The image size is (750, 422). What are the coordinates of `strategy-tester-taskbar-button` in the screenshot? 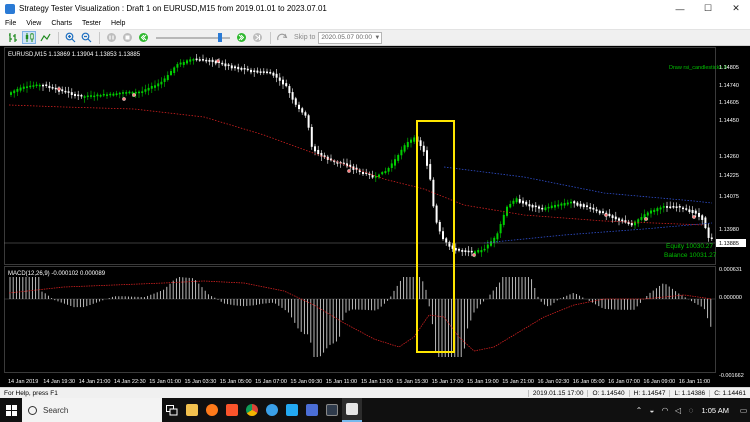 It's located at (352, 410).